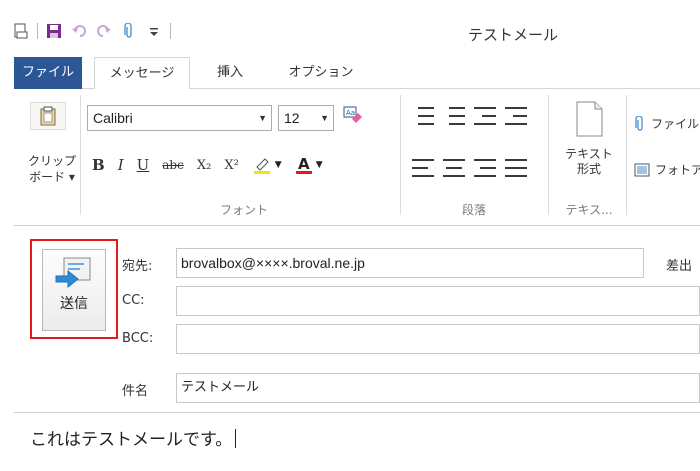 The width and height of the screenshot is (700, 471). I want to click on clear-formatting-icon: Aa, so click(353, 118).